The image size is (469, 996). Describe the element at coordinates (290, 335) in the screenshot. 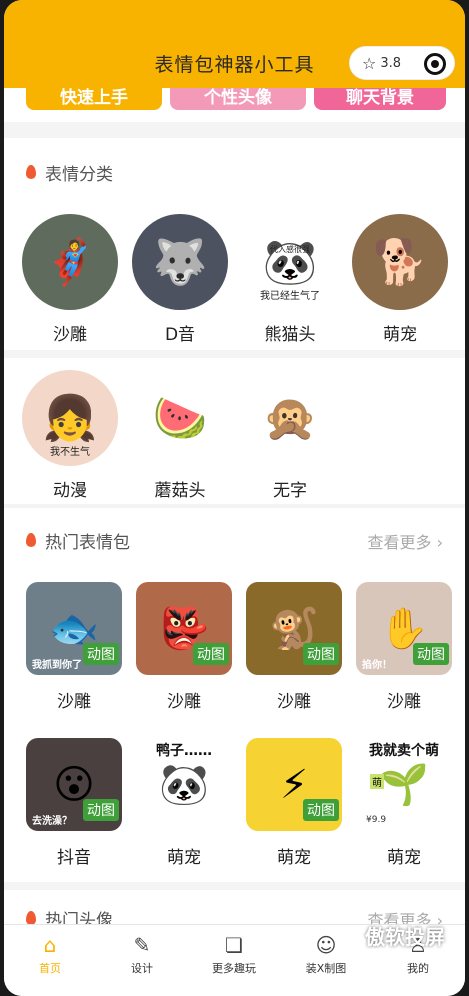

I see `category-label: 熊猫头` at that location.